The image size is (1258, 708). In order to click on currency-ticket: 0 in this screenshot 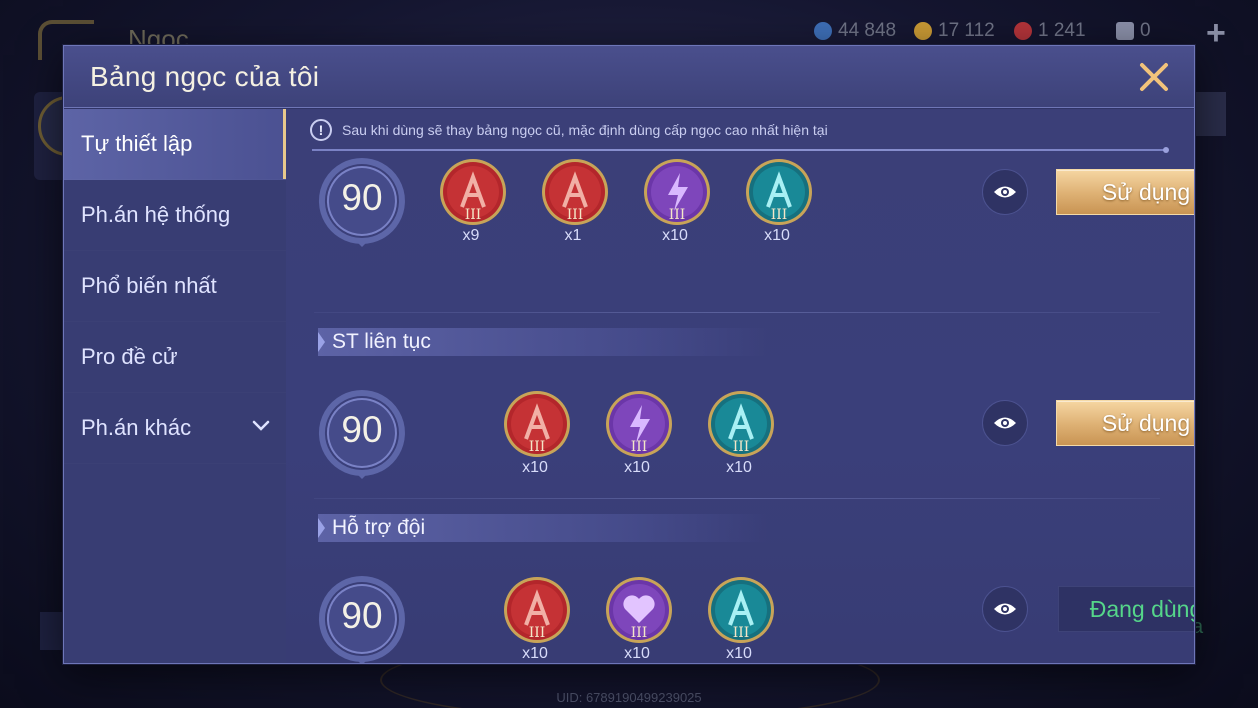, I will do `click(1133, 31)`.